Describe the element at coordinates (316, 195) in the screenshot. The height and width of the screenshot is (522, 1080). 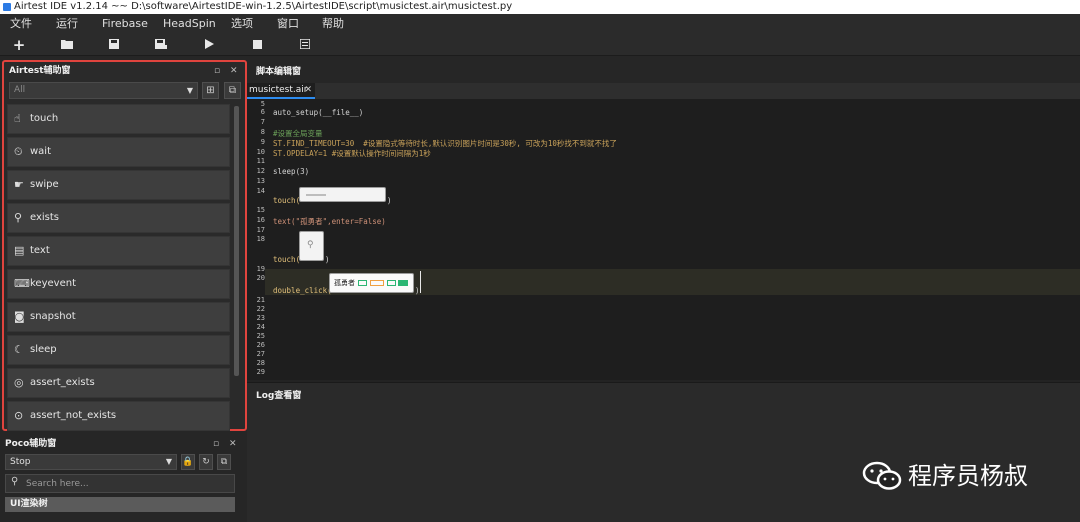
I see `placeholder-bar` at that location.